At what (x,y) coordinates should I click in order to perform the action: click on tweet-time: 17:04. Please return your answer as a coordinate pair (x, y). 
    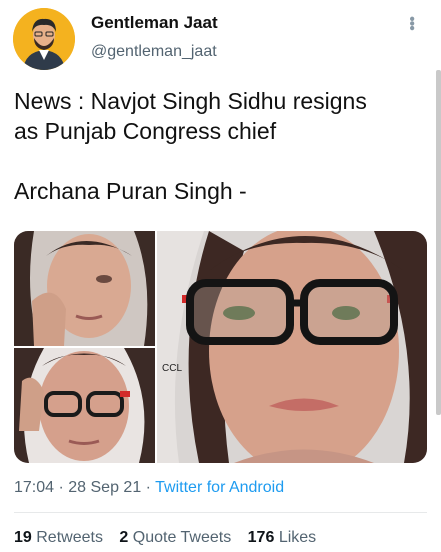
    Looking at the image, I should click on (34, 487).